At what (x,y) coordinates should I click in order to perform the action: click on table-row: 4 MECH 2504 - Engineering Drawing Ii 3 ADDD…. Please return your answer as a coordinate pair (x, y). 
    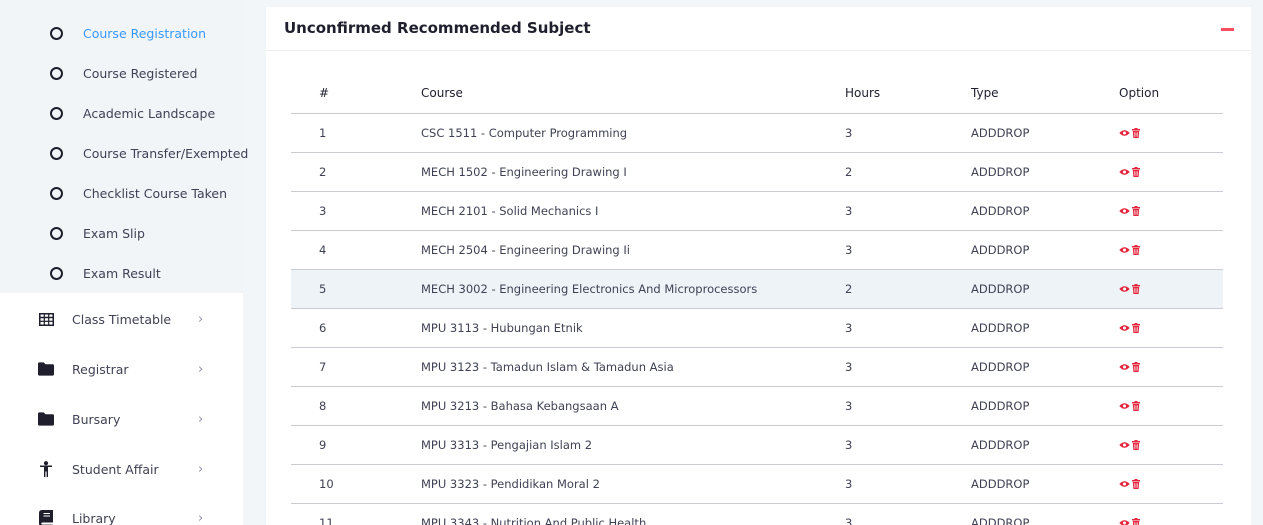
    Looking at the image, I should click on (757, 250).